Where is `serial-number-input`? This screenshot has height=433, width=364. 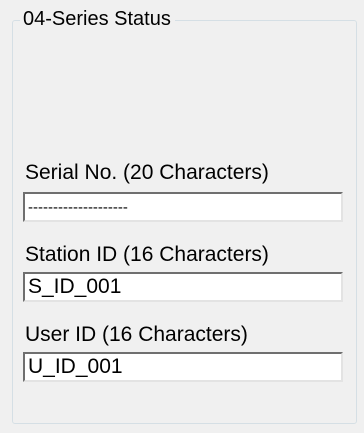
serial-number-input is located at coordinates (183, 207).